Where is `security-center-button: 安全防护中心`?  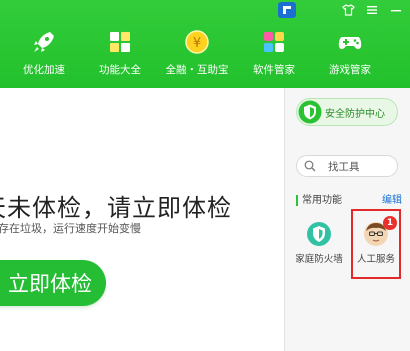 security-center-button: 安全防护中心 is located at coordinates (347, 112).